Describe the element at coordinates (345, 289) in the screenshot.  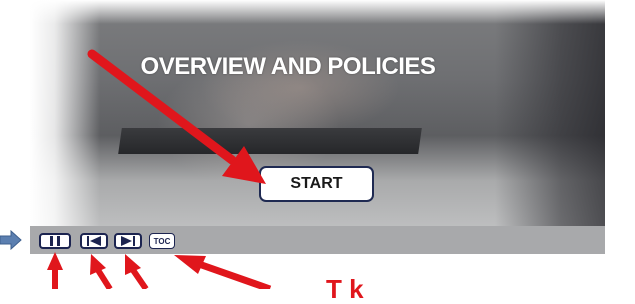
I see `annotation-label: T k` at that location.